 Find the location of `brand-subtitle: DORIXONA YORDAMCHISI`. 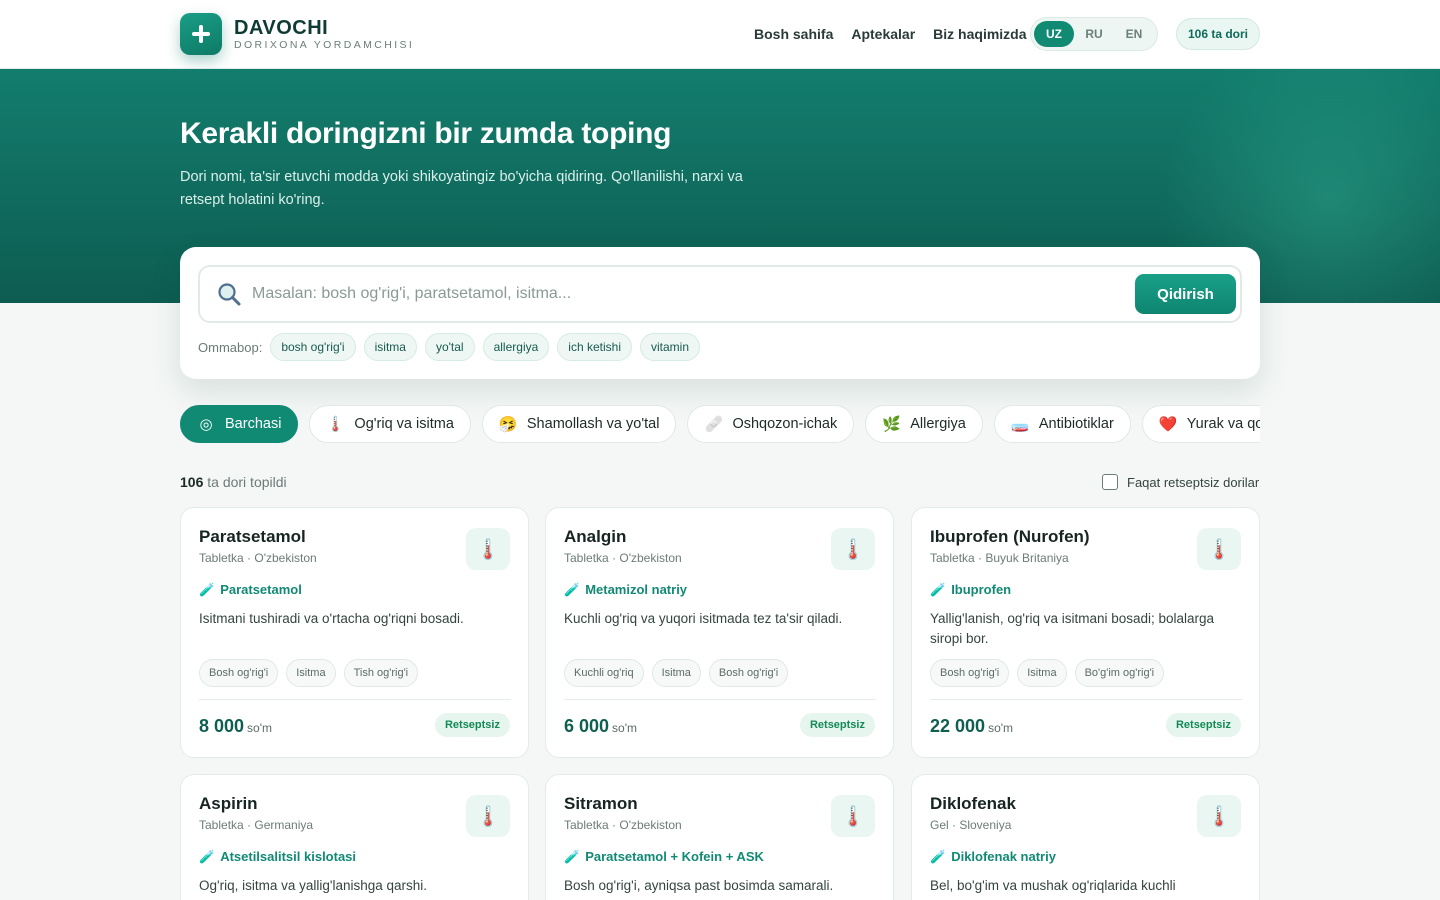

brand-subtitle: DORIXONA YORDAMCHISI is located at coordinates (324, 45).